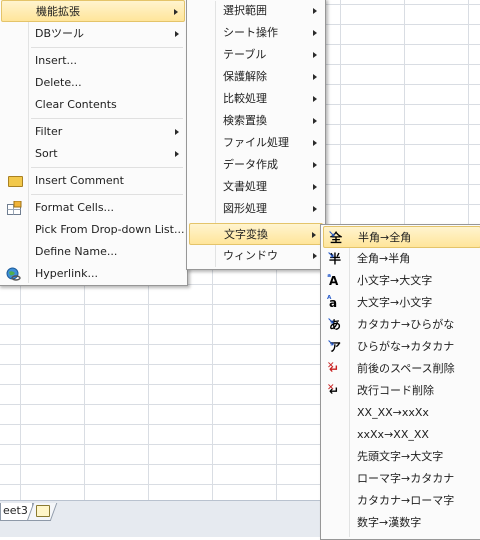 The image size is (480, 540). I want to click on menu-item-compare: 比較処理, so click(256, 99).